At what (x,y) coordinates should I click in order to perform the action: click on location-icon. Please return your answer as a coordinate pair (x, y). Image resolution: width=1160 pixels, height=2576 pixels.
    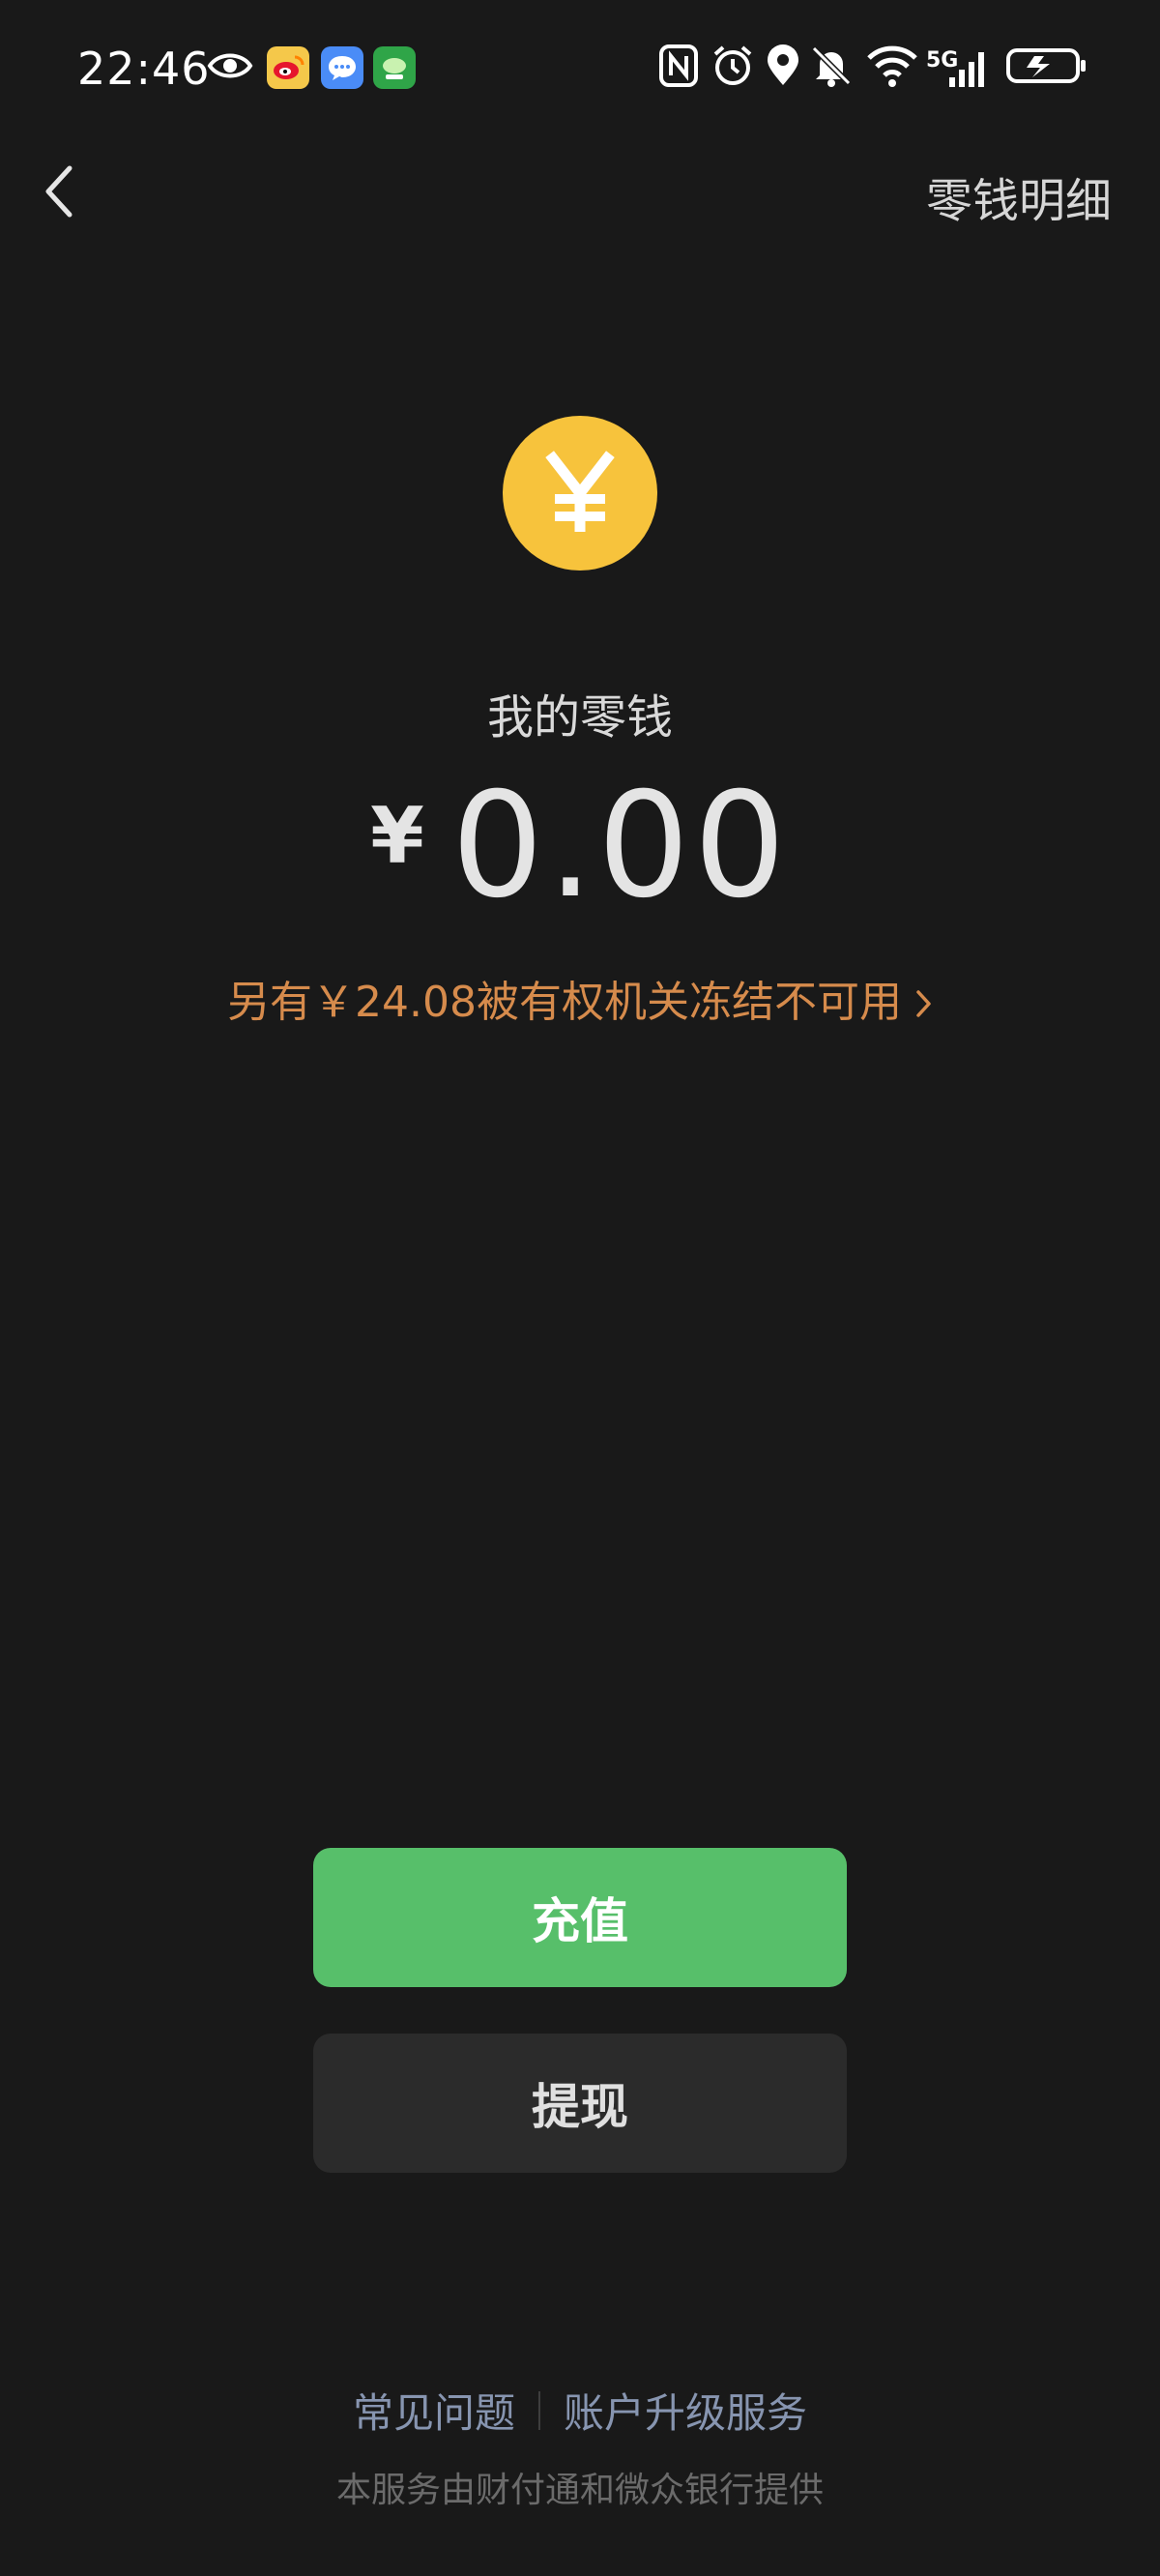
    Looking at the image, I should click on (783, 64).